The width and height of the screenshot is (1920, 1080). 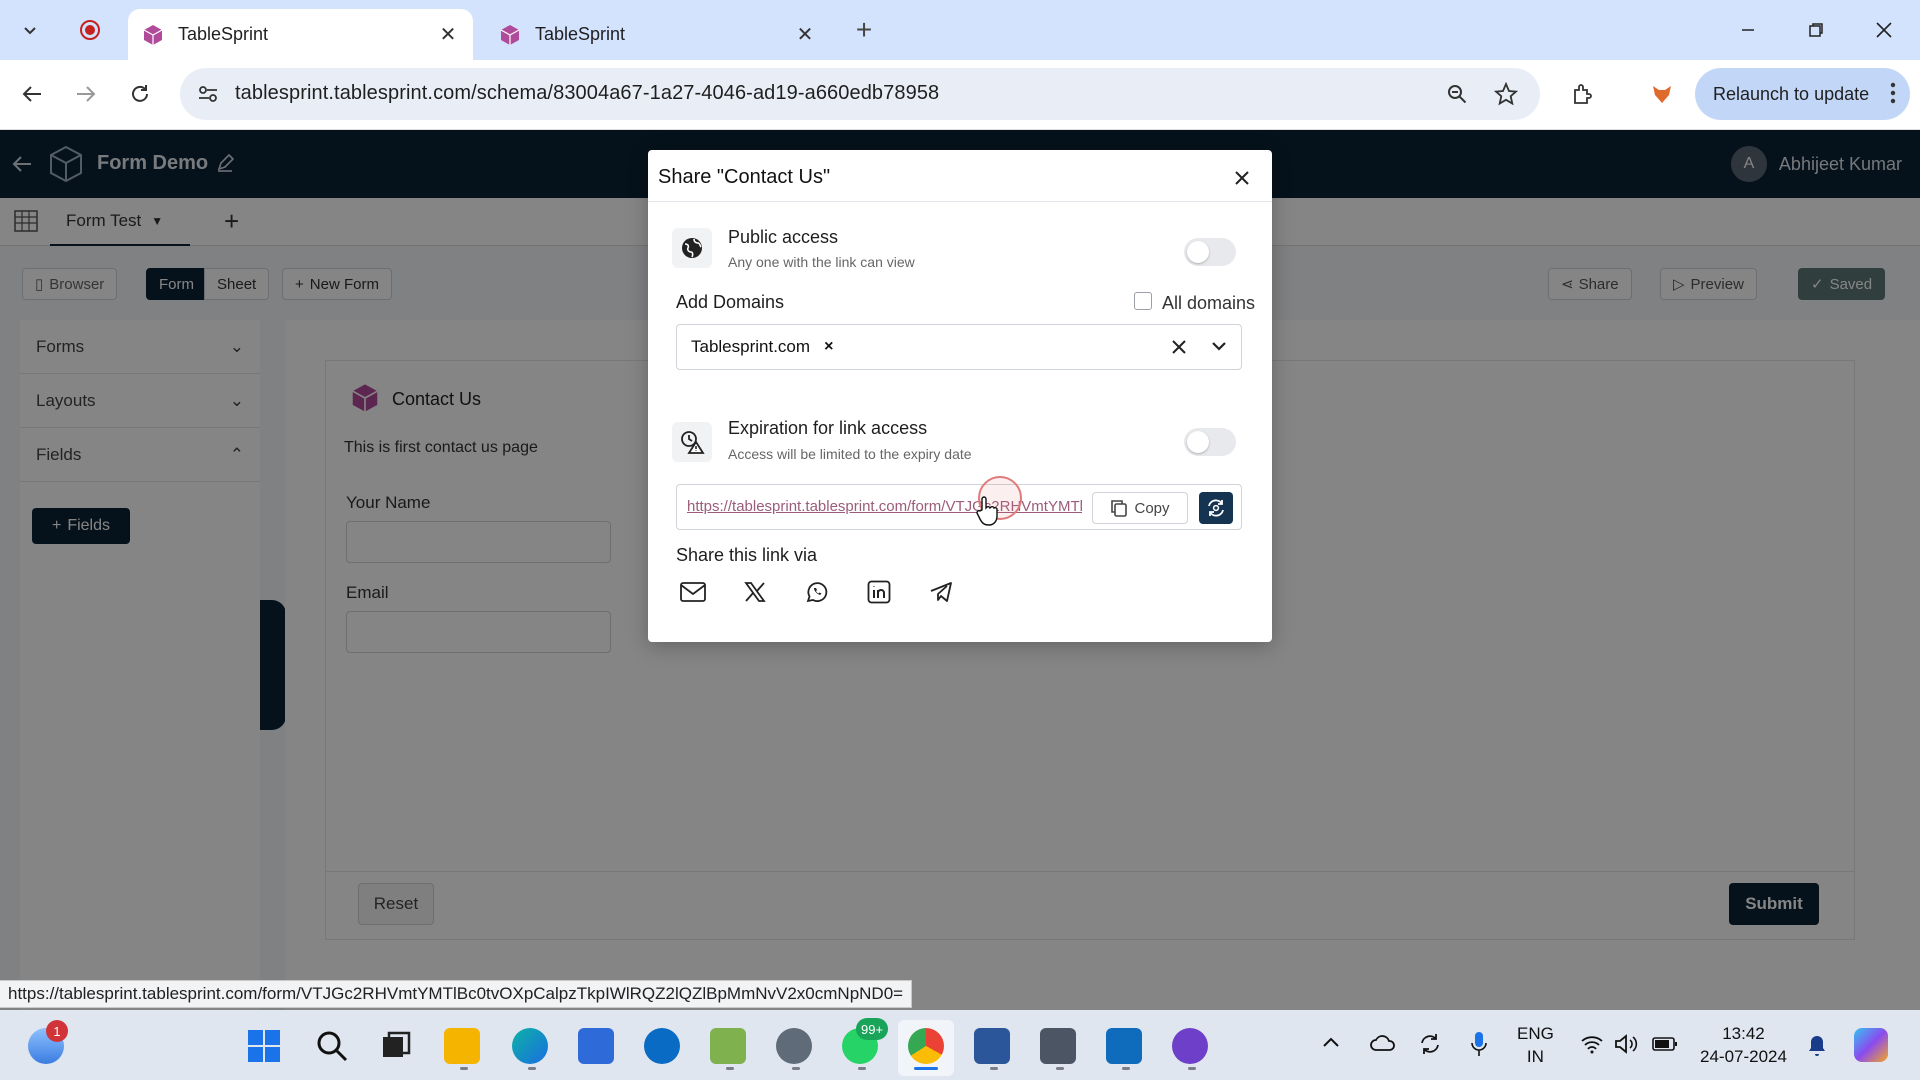 I want to click on remove-chip-icon: ×, so click(x=828, y=347).